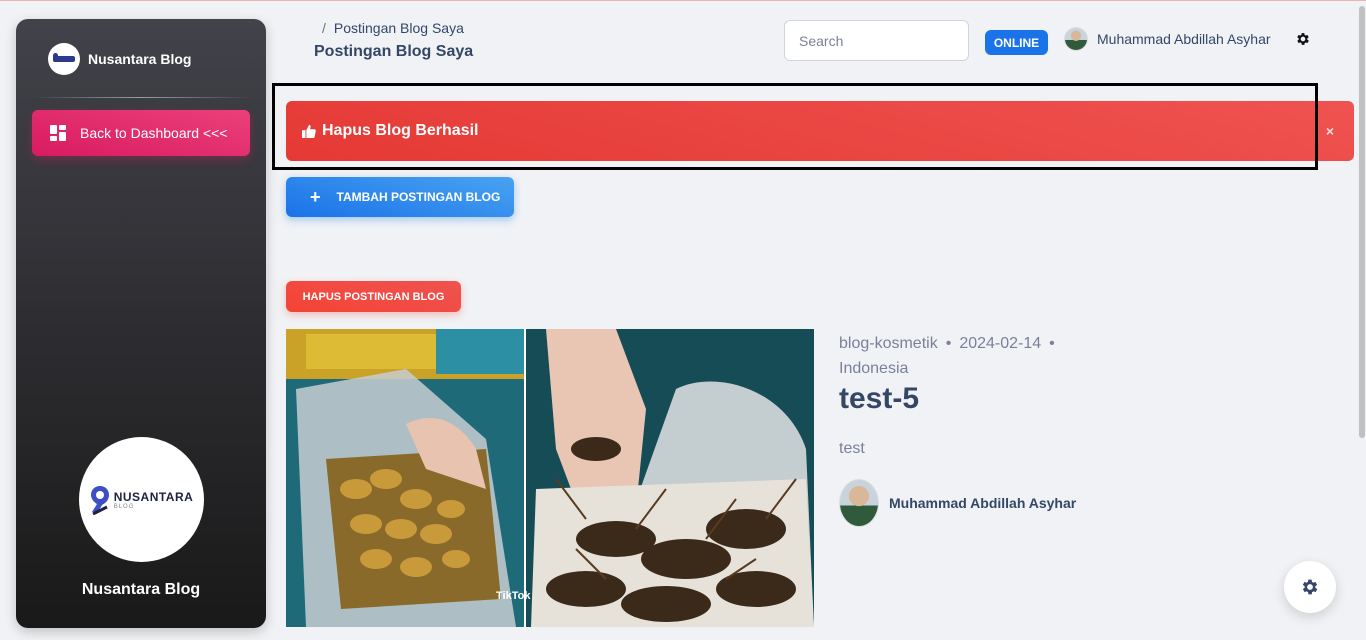  Describe the element at coordinates (418, 197) in the screenshot. I see `add-blog-post-label: TAMBAH POSTINGAN BLOG` at that location.